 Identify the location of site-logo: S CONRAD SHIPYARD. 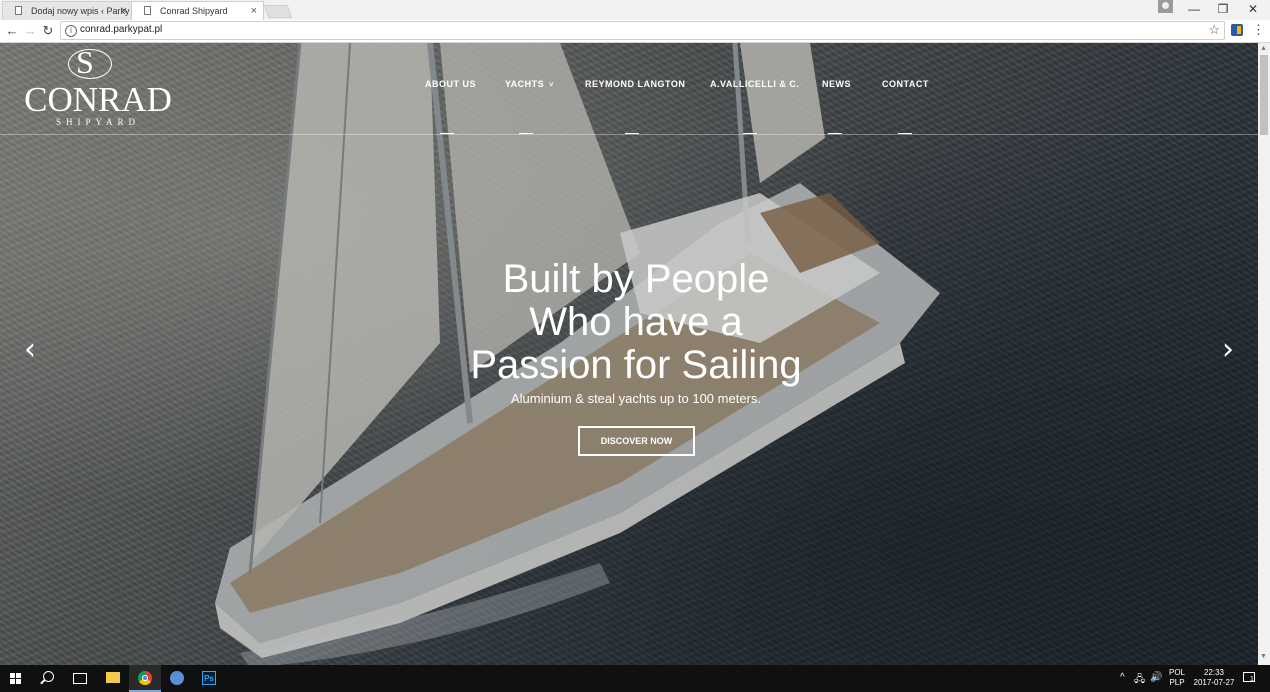
(98, 86).